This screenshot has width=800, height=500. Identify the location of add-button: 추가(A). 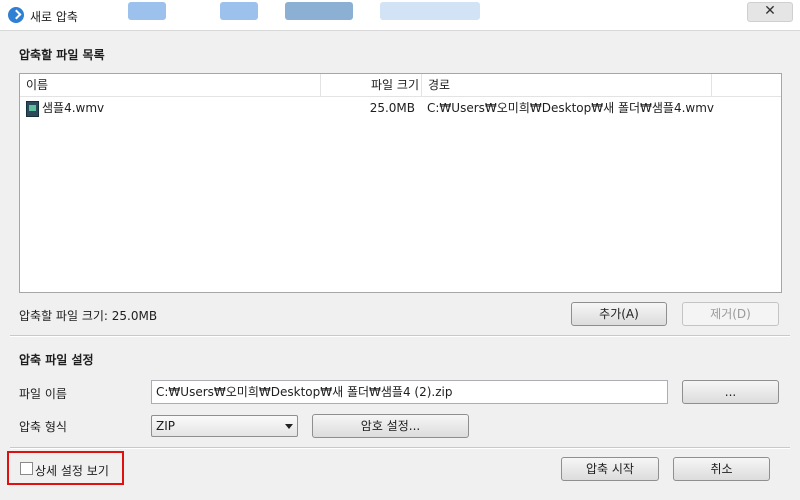
(619, 314).